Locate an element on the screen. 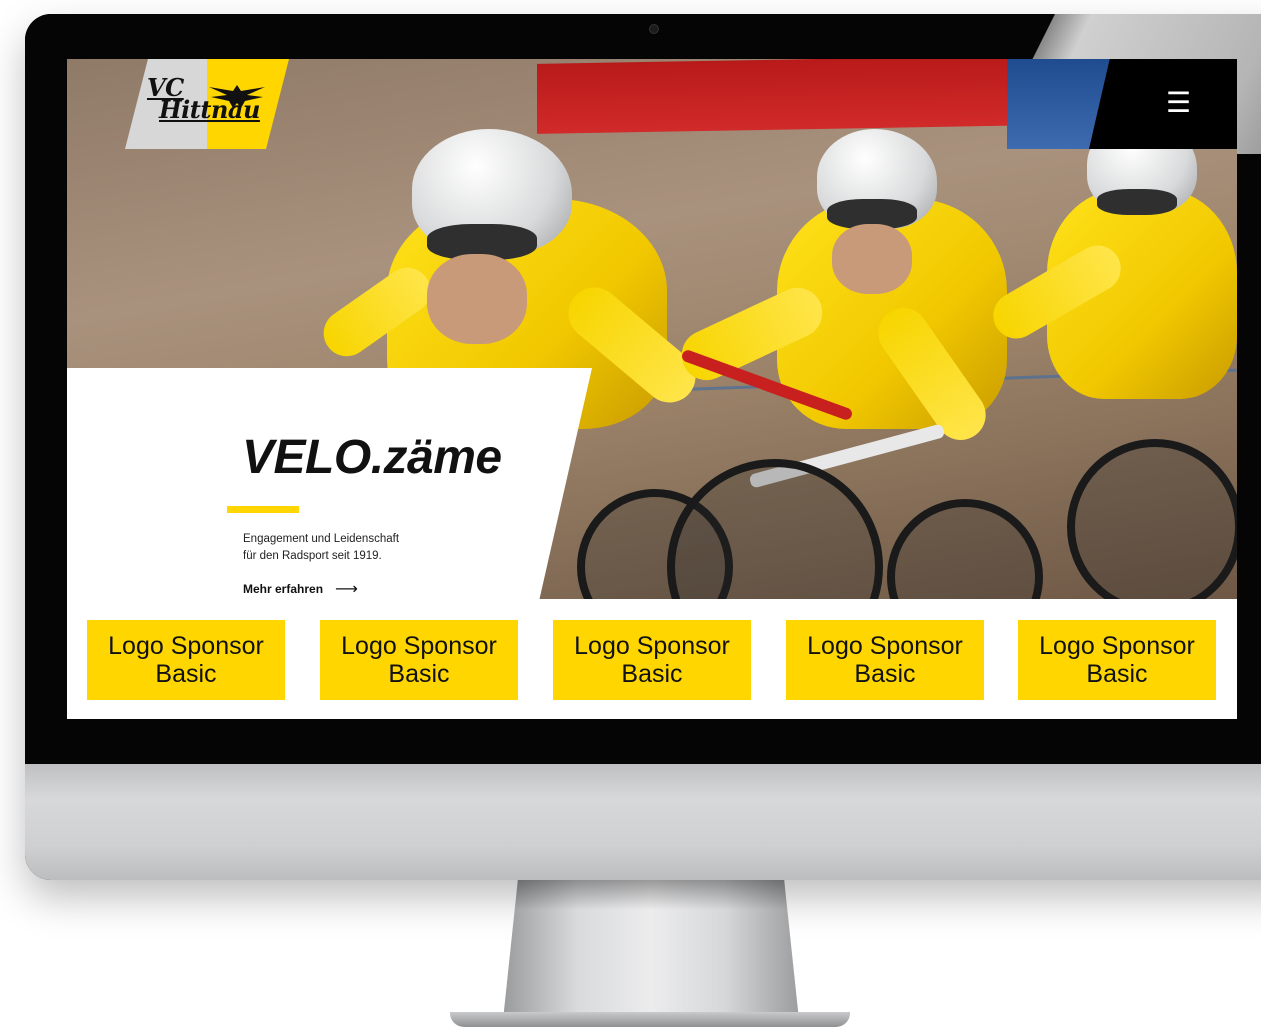  cyclist-visor is located at coordinates (1137, 202).